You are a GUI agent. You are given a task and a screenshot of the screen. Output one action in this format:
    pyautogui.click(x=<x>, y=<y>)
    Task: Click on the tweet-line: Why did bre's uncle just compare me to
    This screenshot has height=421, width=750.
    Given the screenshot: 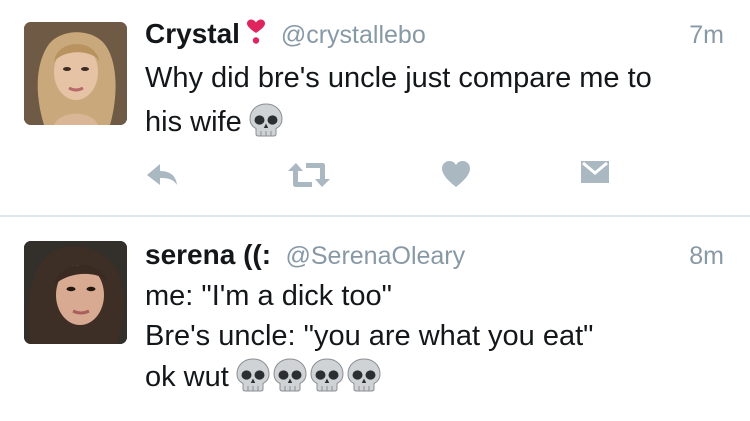 What is the action you would take?
    pyautogui.click(x=398, y=78)
    